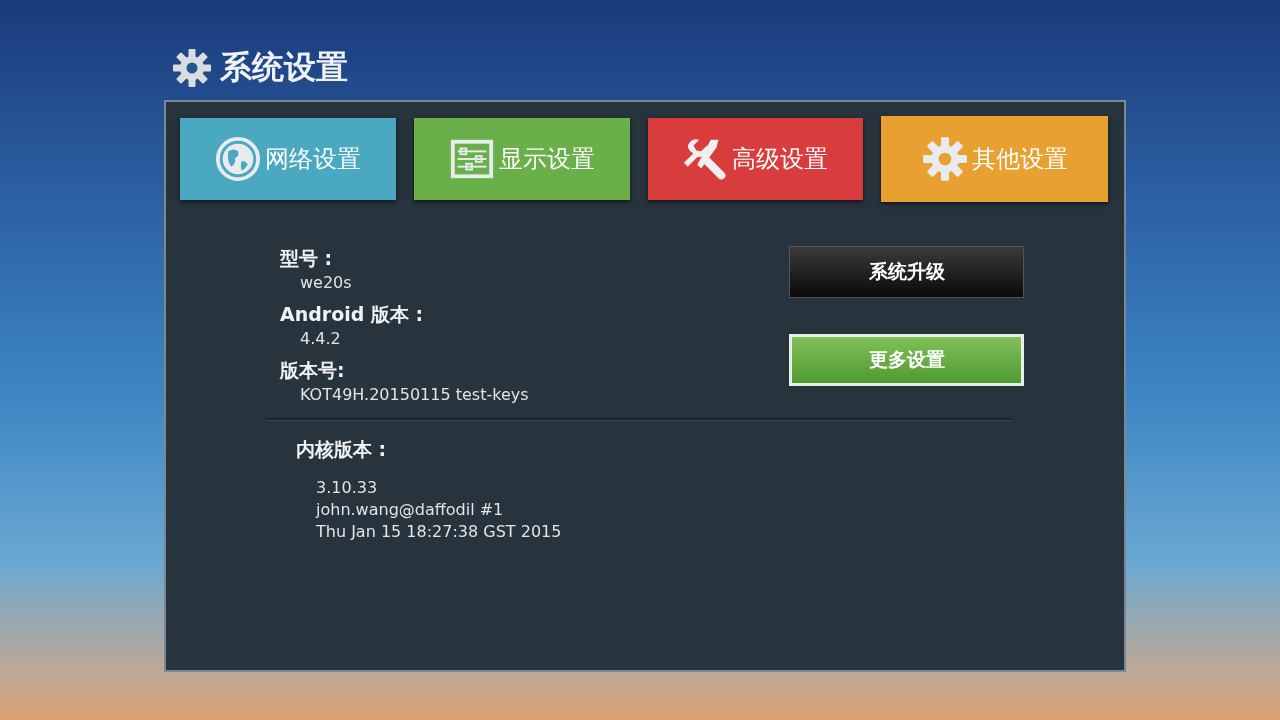 The width and height of the screenshot is (1280, 720). Describe the element at coordinates (705, 159) in the screenshot. I see `tools-icon` at that location.